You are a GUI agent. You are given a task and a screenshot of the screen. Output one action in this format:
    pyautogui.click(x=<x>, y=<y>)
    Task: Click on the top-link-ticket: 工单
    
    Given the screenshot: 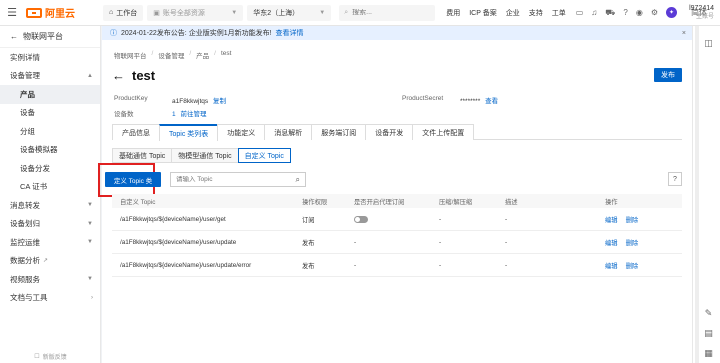 What is the action you would take?
    pyautogui.click(x=559, y=13)
    